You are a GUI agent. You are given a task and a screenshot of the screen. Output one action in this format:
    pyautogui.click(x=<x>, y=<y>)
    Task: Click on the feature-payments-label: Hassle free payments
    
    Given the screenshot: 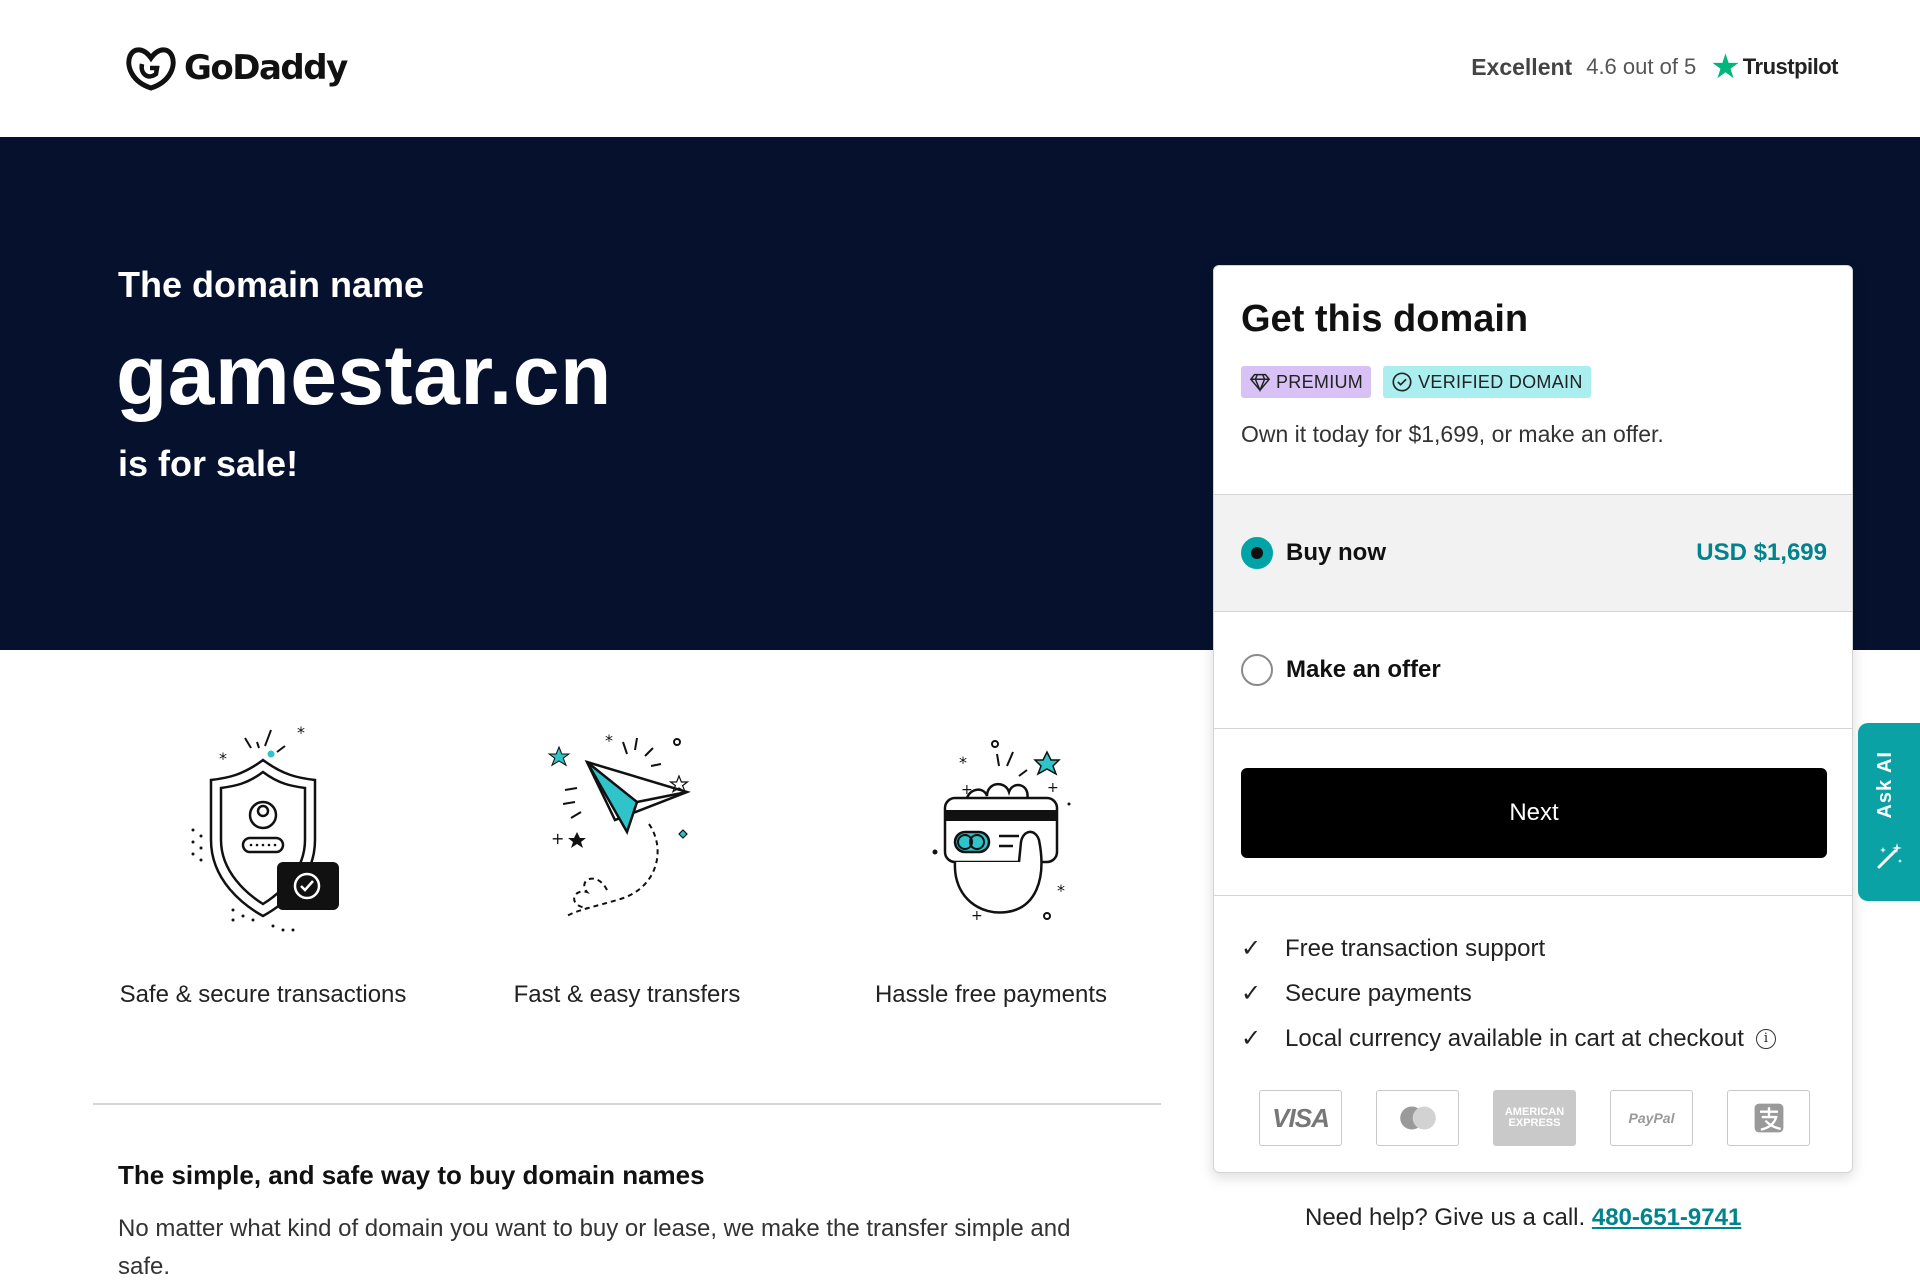 What is the action you would take?
    pyautogui.click(x=991, y=994)
    